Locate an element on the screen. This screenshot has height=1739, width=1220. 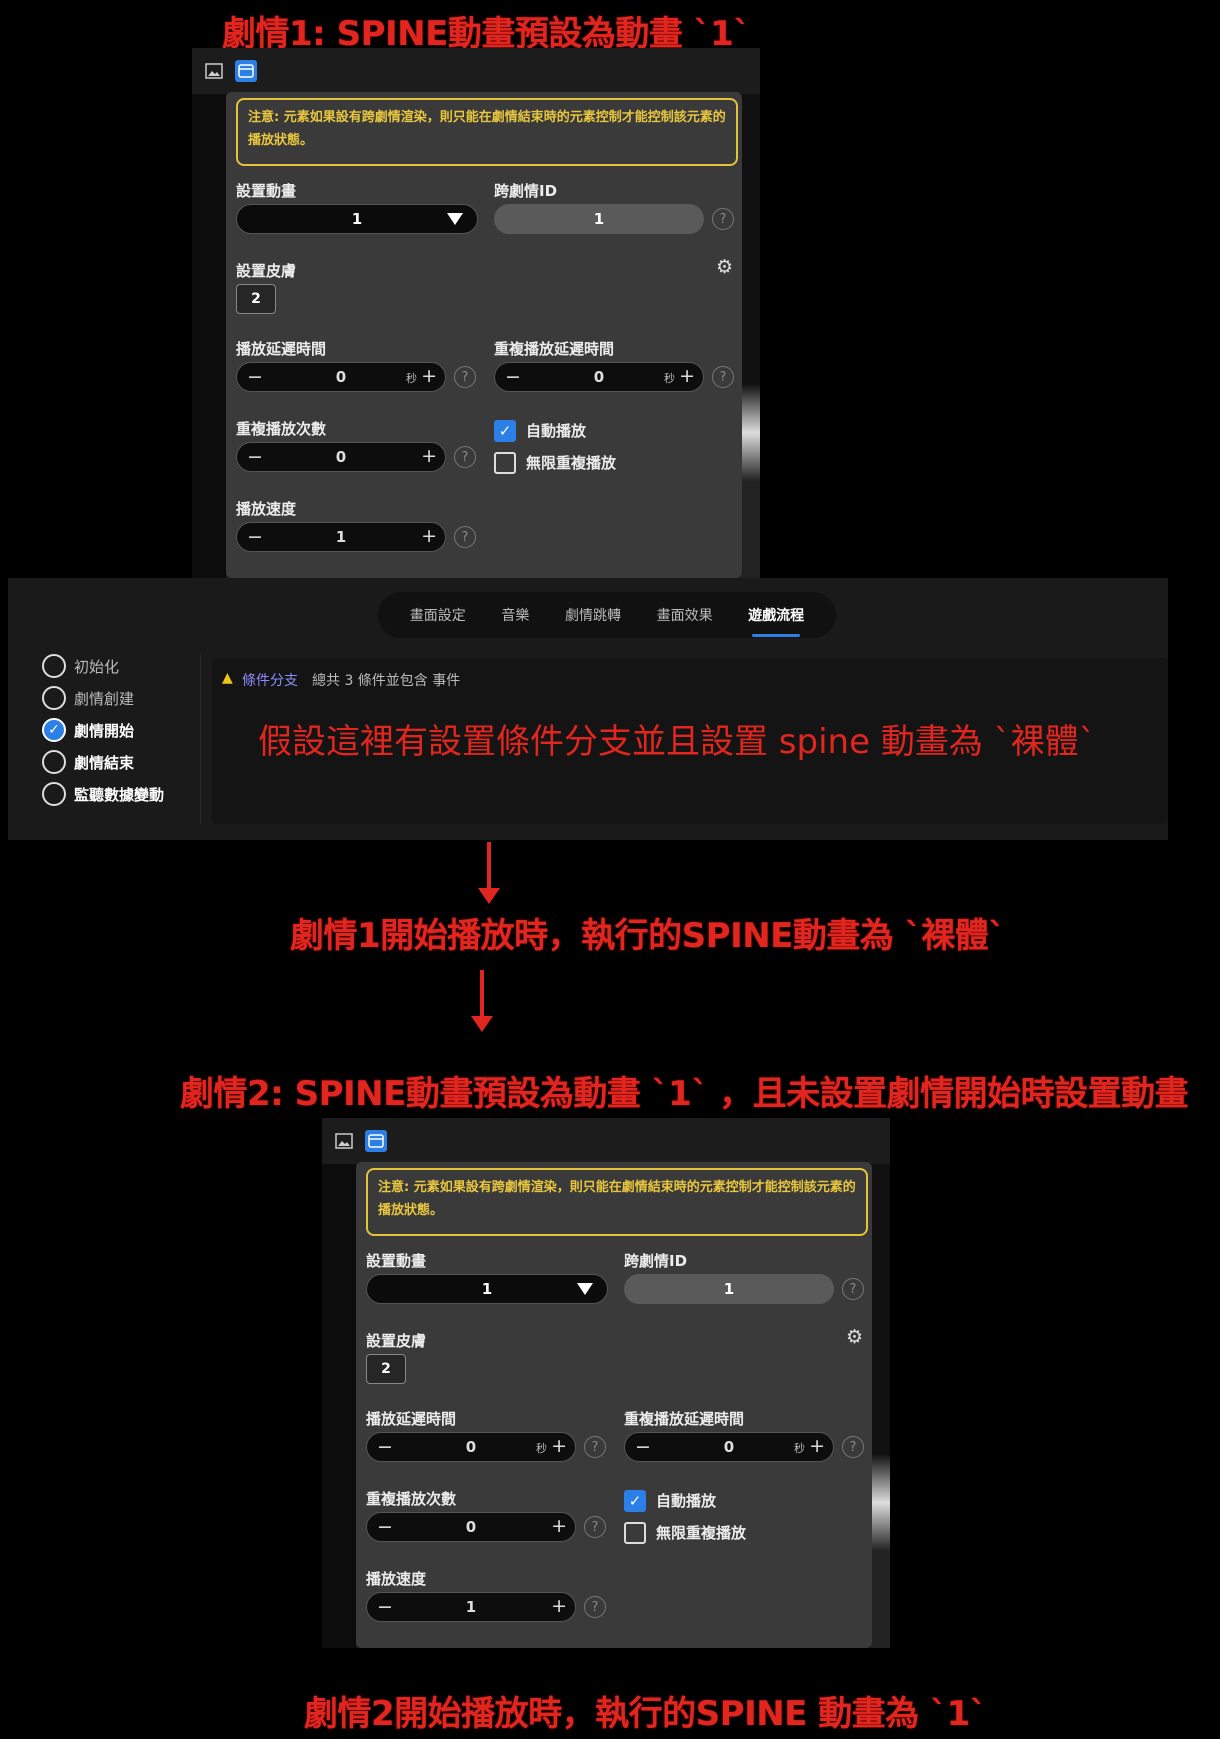
tab-screen-effects: 畫面效果 is located at coordinates (685, 615).